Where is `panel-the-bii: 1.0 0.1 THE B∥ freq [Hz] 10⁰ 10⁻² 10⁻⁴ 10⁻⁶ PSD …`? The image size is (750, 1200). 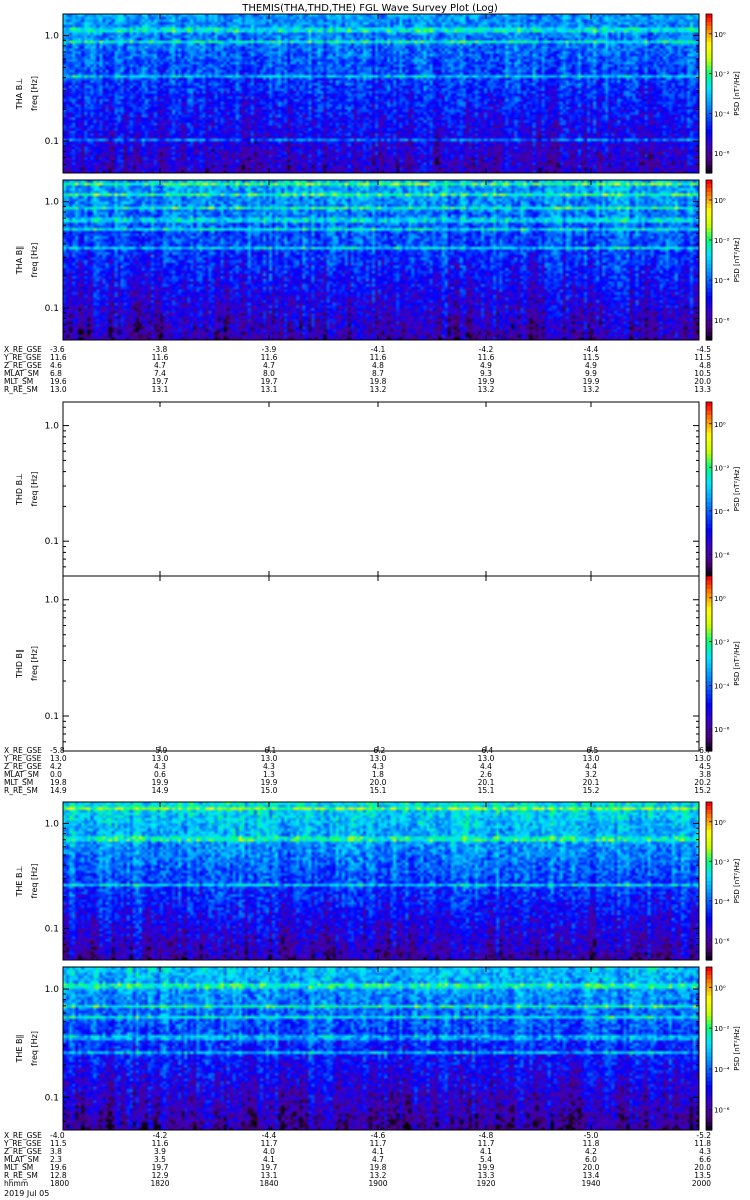 panel-the-bii: 1.0 0.1 THE B∥ freq [Hz] 10⁰ 10⁻² 10⁻⁴ 10⁻⁶ PSD … is located at coordinates (378, 1048).